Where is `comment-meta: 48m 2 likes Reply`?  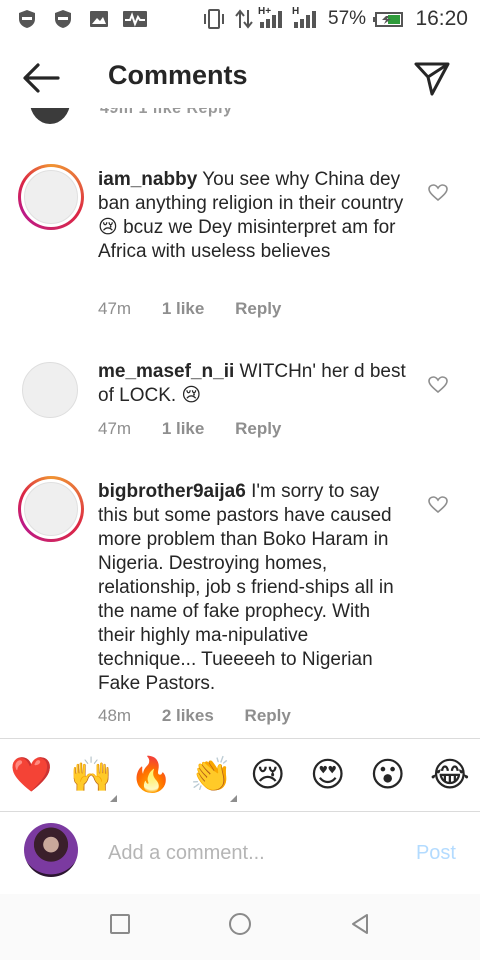 comment-meta: 48m 2 likes Reply is located at coordinates (207, 716).